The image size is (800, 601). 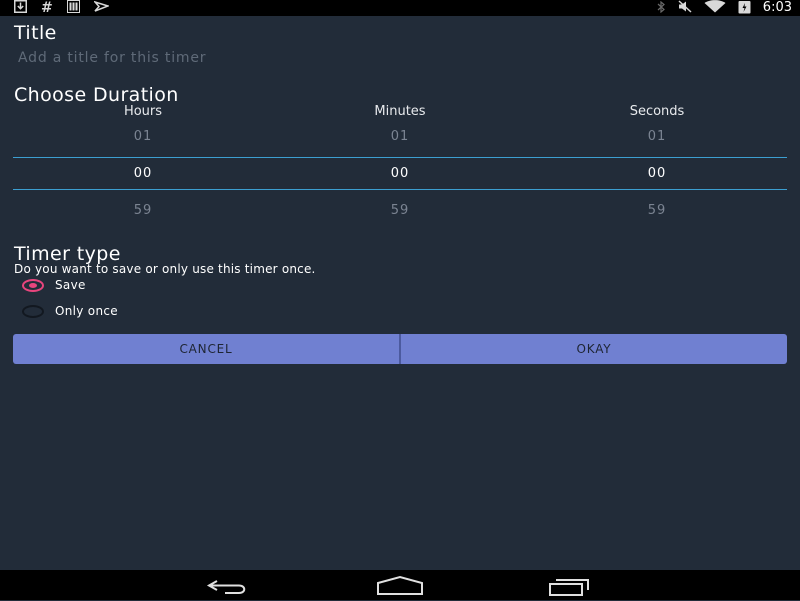 I want to click on choose-duration-heading: Choose Duration, so click(x=96, y=95).